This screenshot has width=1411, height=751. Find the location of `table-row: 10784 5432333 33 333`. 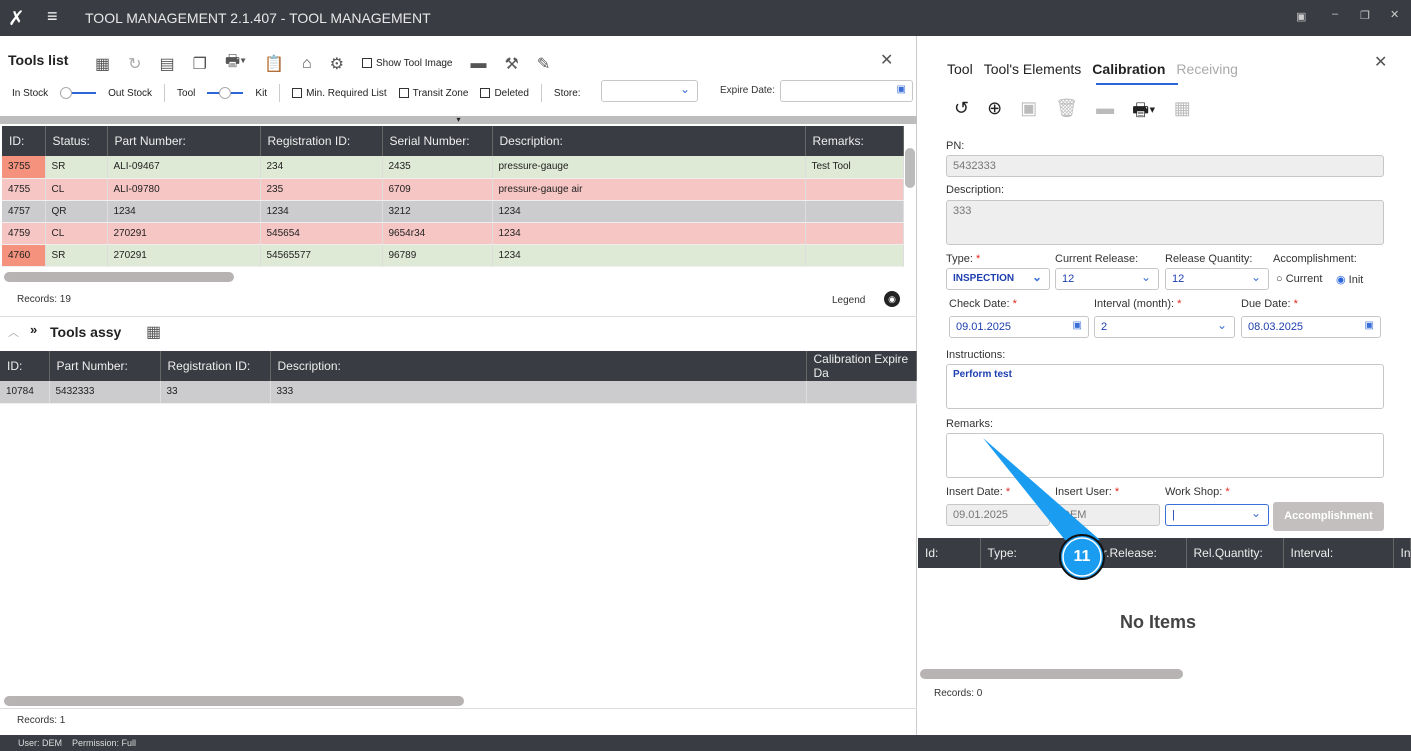

table-row: 10784 5432333 33 333 is located at coordinates (458, 392).